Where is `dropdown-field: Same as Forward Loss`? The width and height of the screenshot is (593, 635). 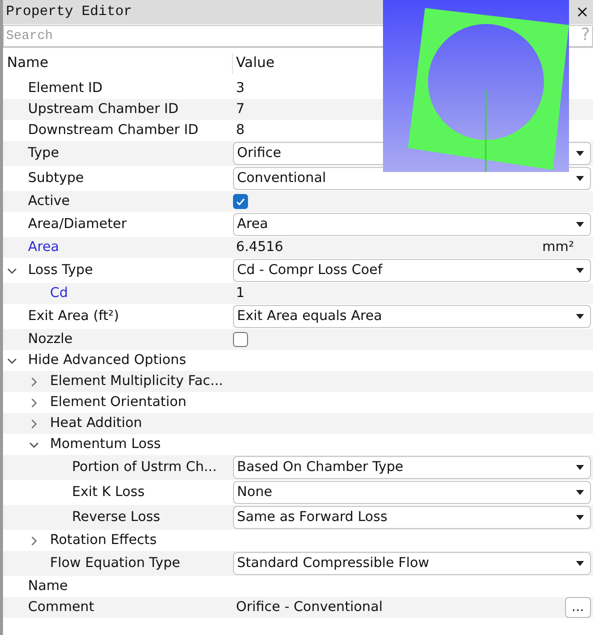 dropdown-field: Same as Forward Loss is located at coordinates (412, 517).